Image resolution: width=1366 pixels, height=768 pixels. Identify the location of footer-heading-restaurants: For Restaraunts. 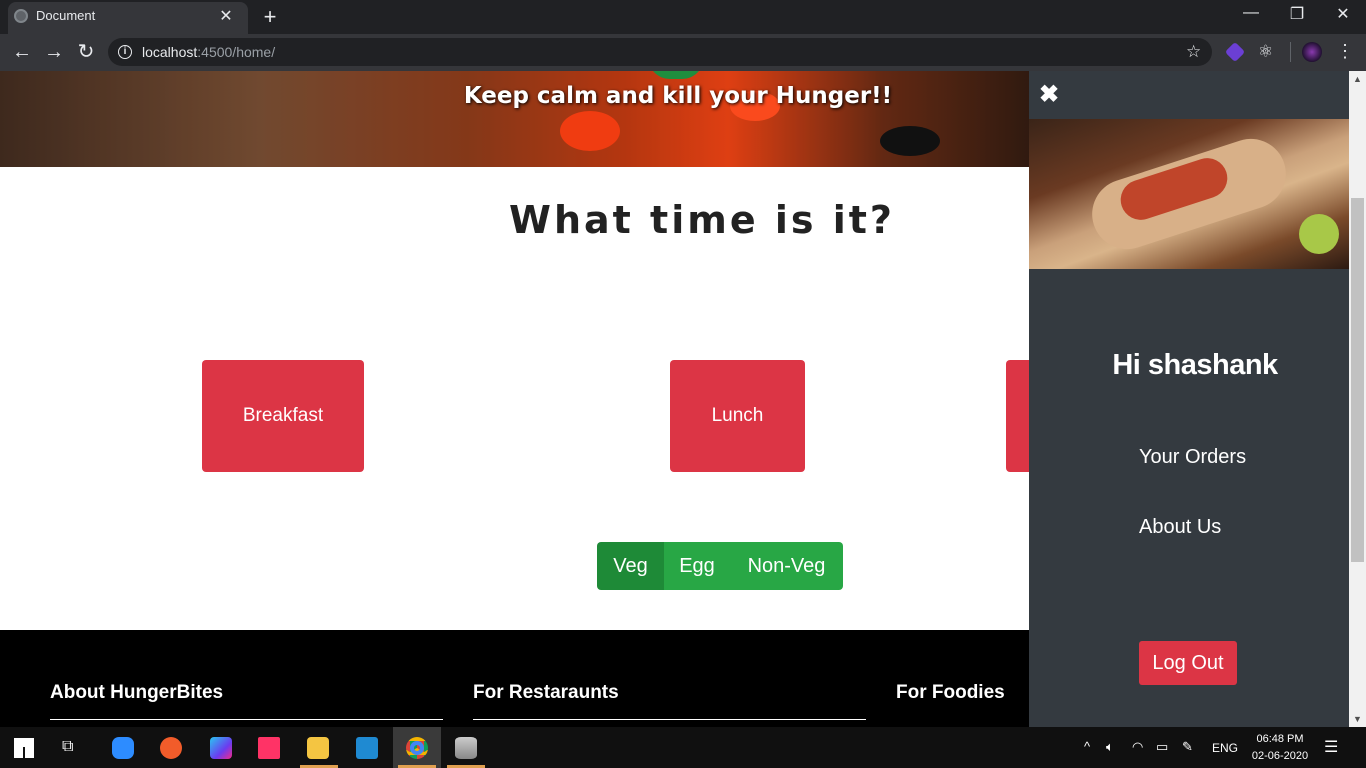
(546, 692).